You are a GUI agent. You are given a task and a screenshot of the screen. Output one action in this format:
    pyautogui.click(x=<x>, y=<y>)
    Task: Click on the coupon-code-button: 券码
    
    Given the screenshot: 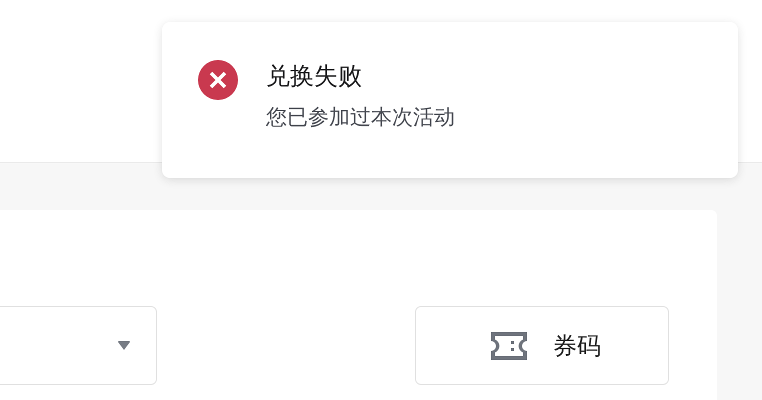 What is the action you would take?
    pyautogui.click(x=542, y=345)
    